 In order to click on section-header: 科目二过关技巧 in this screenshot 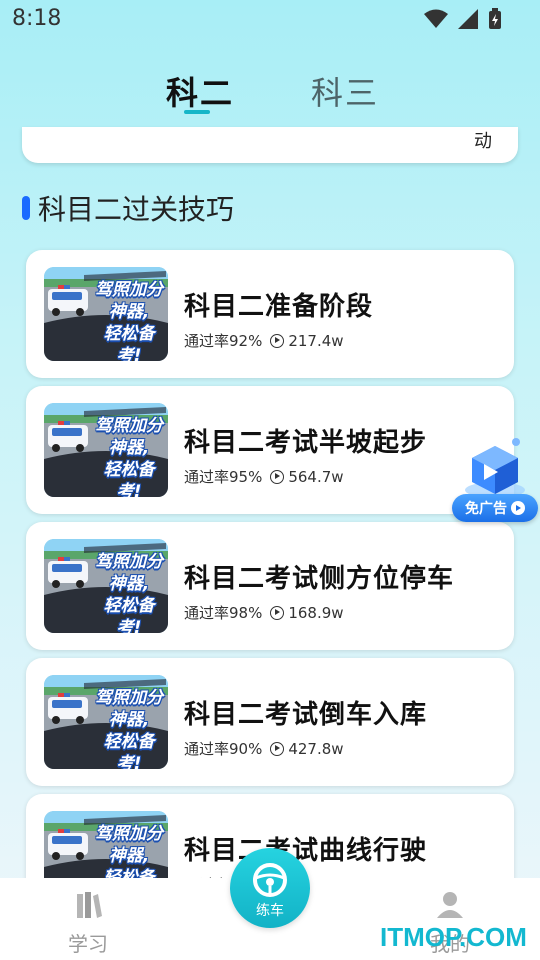, I will do `click(128, 208)`.